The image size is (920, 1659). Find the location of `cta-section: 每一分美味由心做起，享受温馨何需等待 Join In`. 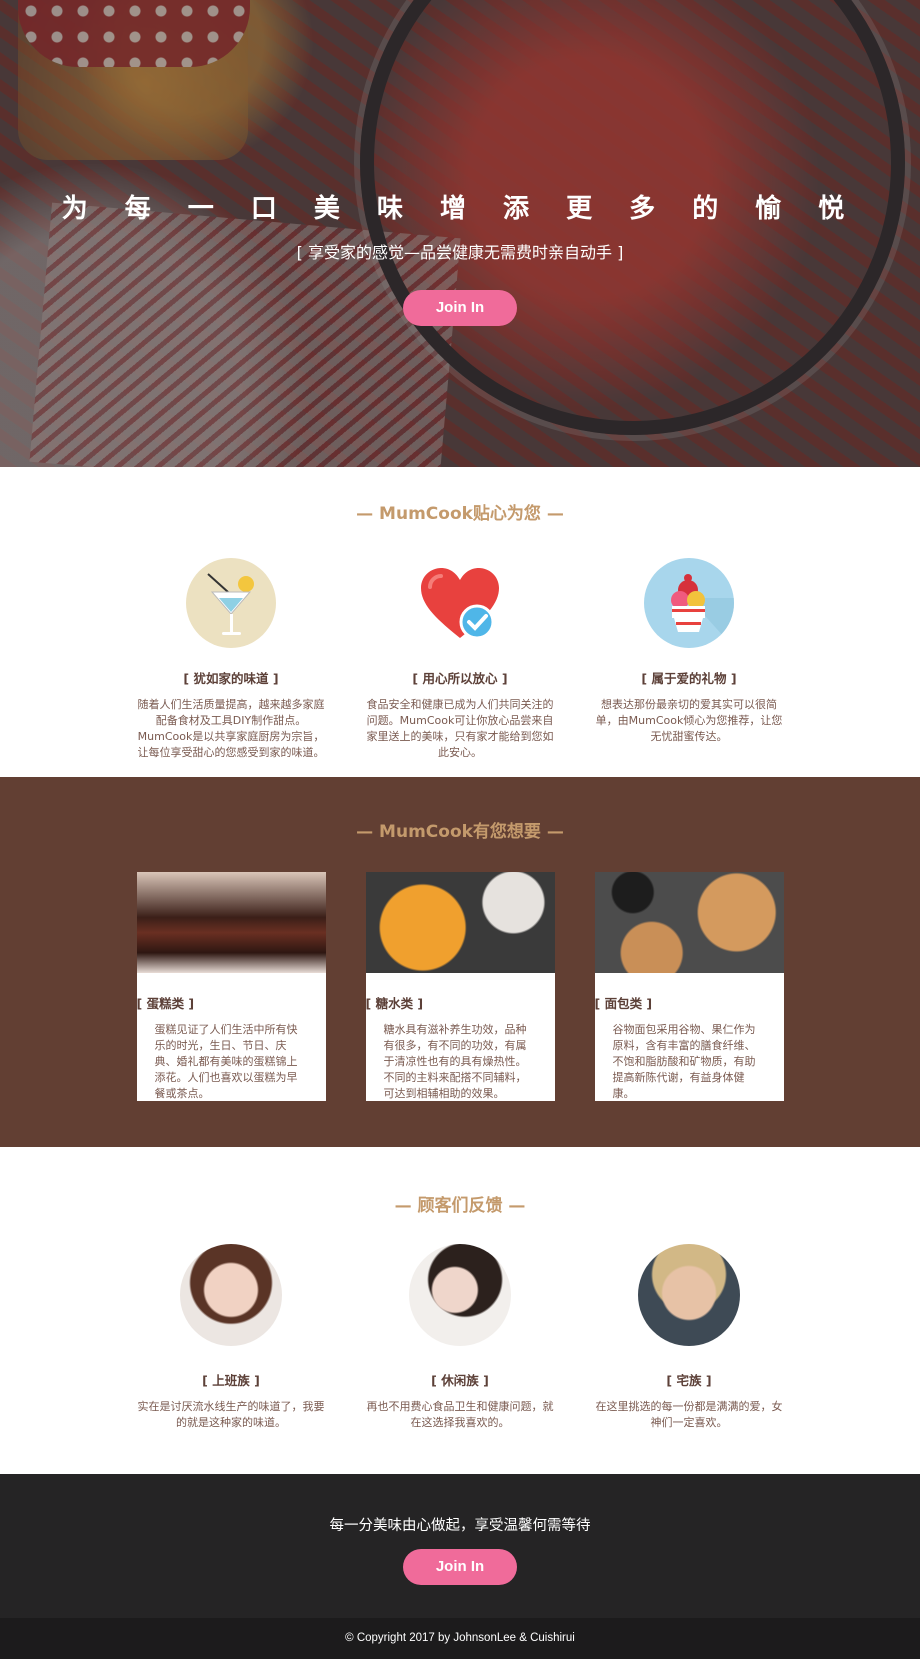

cta-section: 每一分美味由心做起，享受温馨何需等待 Join In is located at coordinates (460, 1546).